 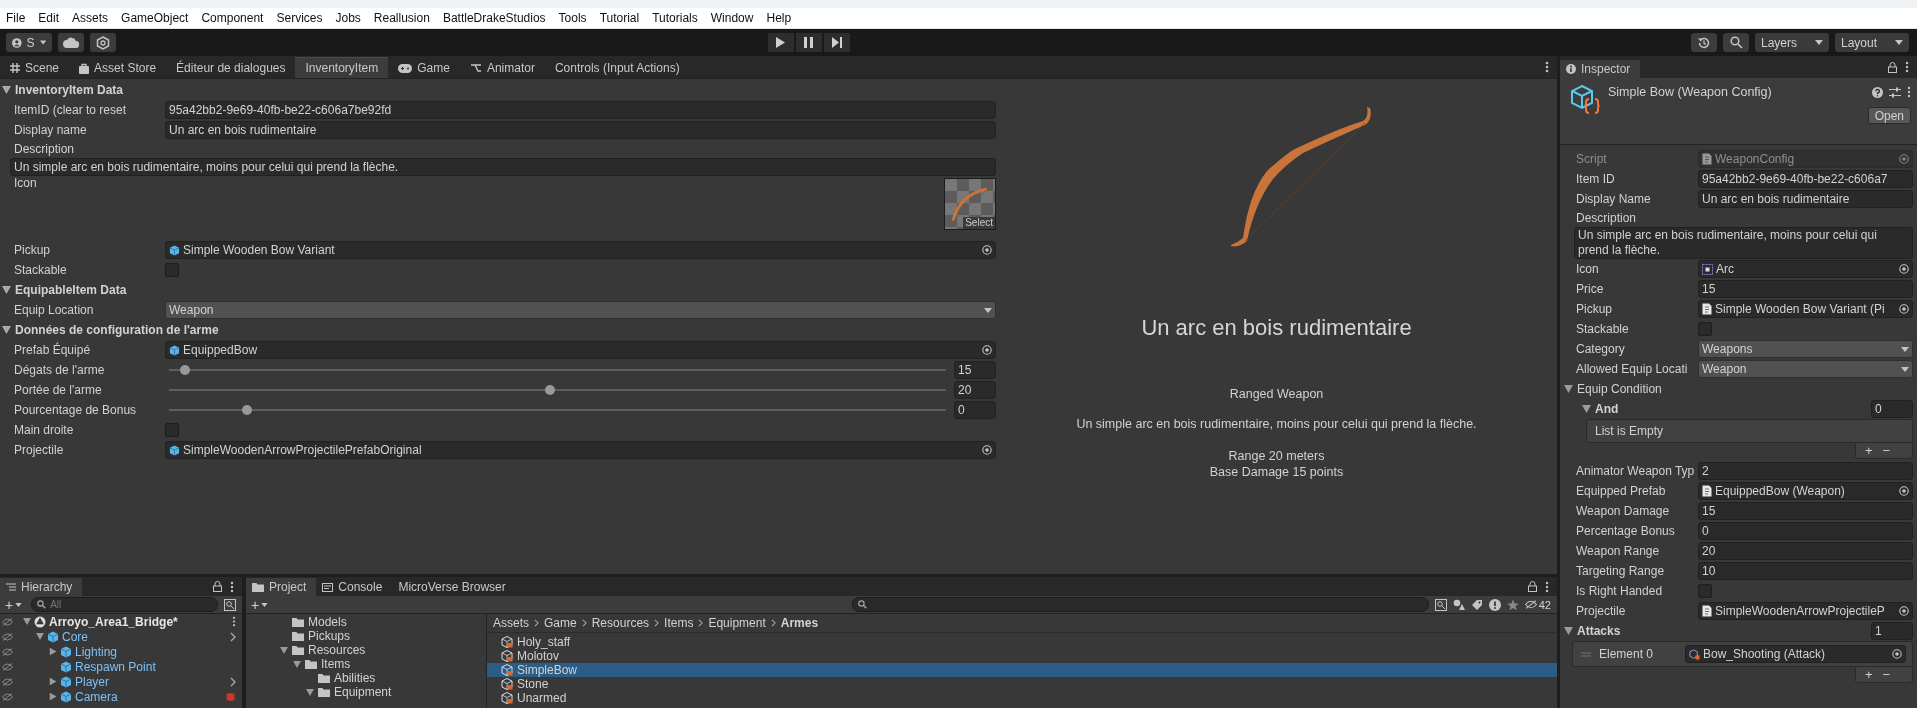 What do you see at coordinates (29, 42) in the screenshot?
I see `account-button: S` at bounding box center [29, 42].